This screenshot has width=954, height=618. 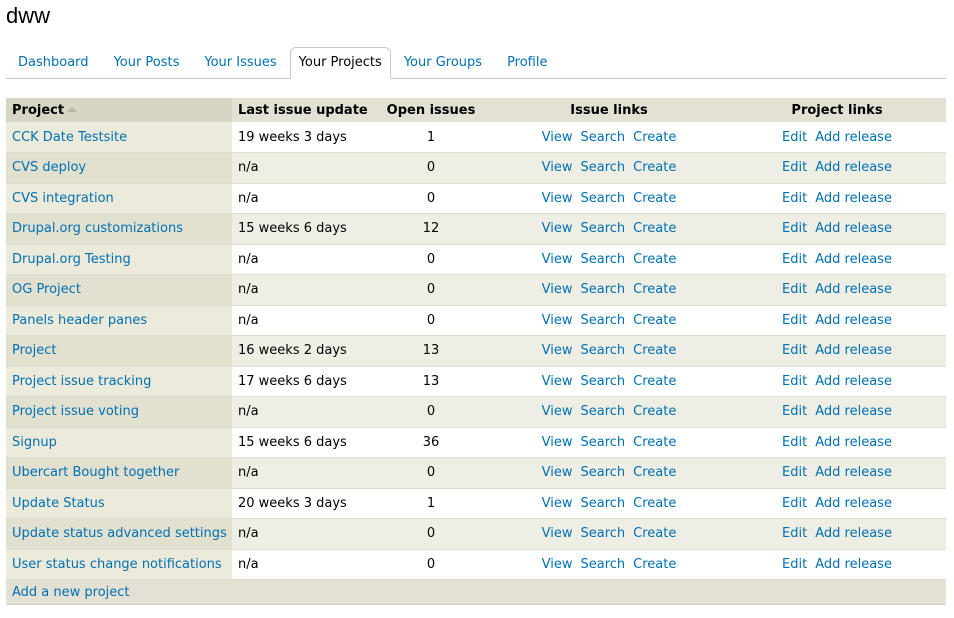 What do you see at coordinates (34, 350) in the screenshot?
I see `project-name-link: Project` at bounding box center [34, 350].